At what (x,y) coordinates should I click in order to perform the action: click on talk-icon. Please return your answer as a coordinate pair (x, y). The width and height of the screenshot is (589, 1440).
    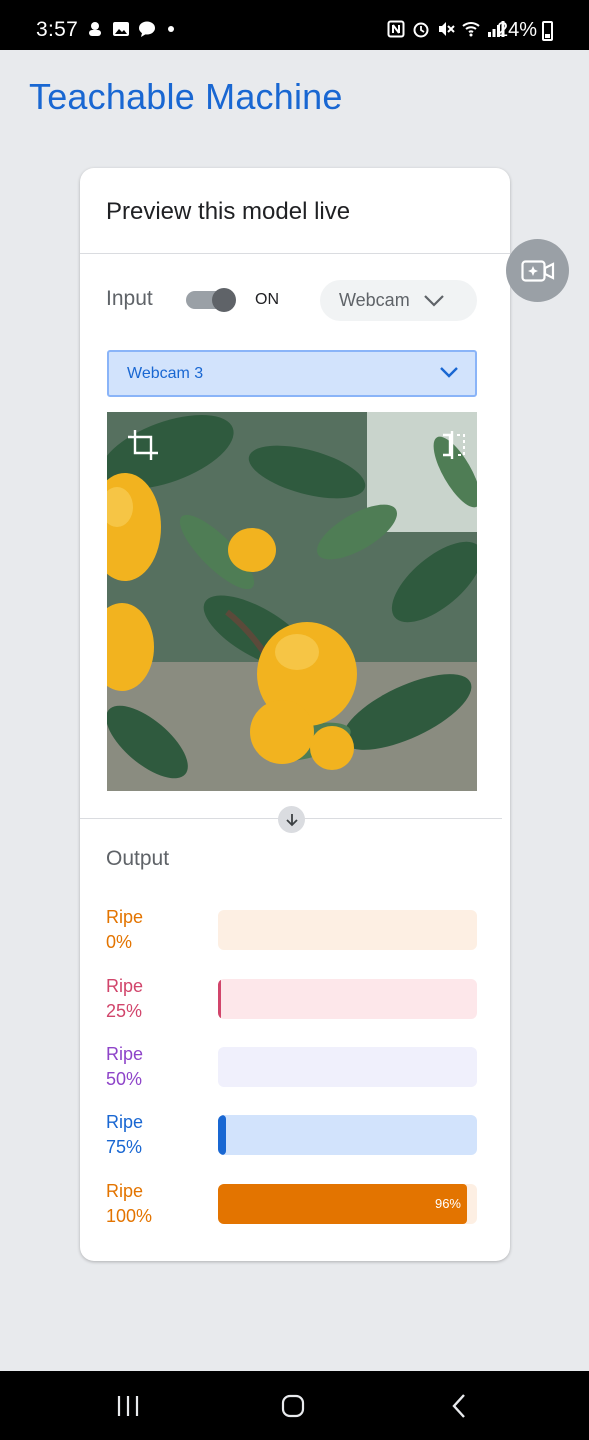
    Looking at the image, I should click on (147, 29).